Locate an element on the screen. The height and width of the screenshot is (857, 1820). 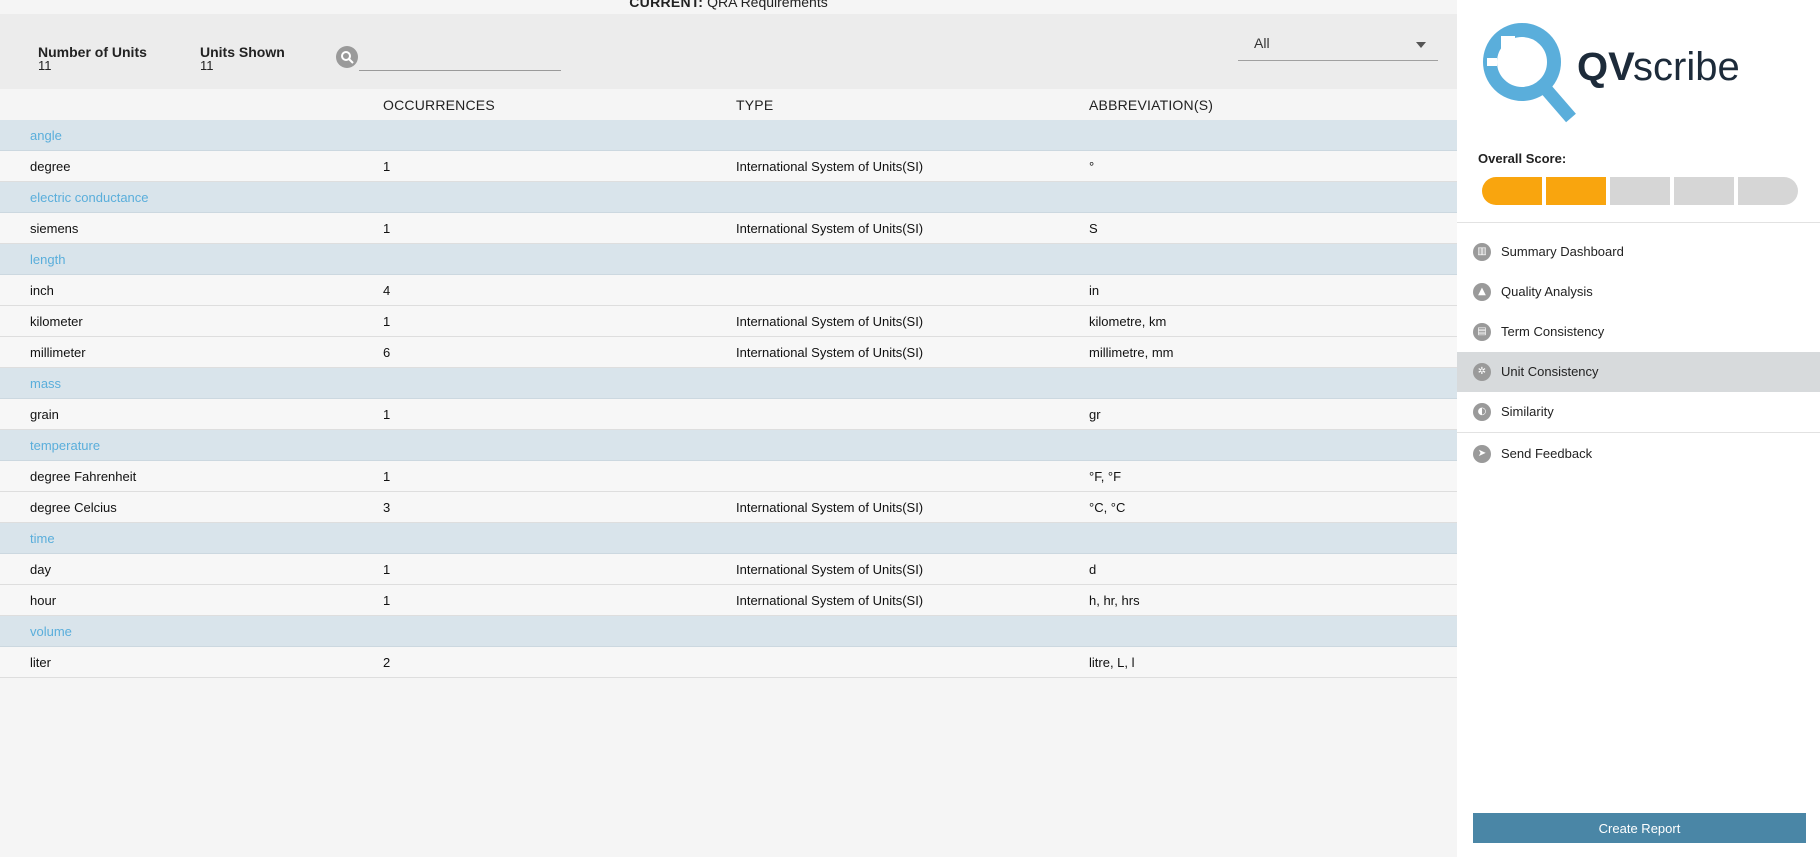
book-icon: ▤ is located at coordinates (1482, 332).